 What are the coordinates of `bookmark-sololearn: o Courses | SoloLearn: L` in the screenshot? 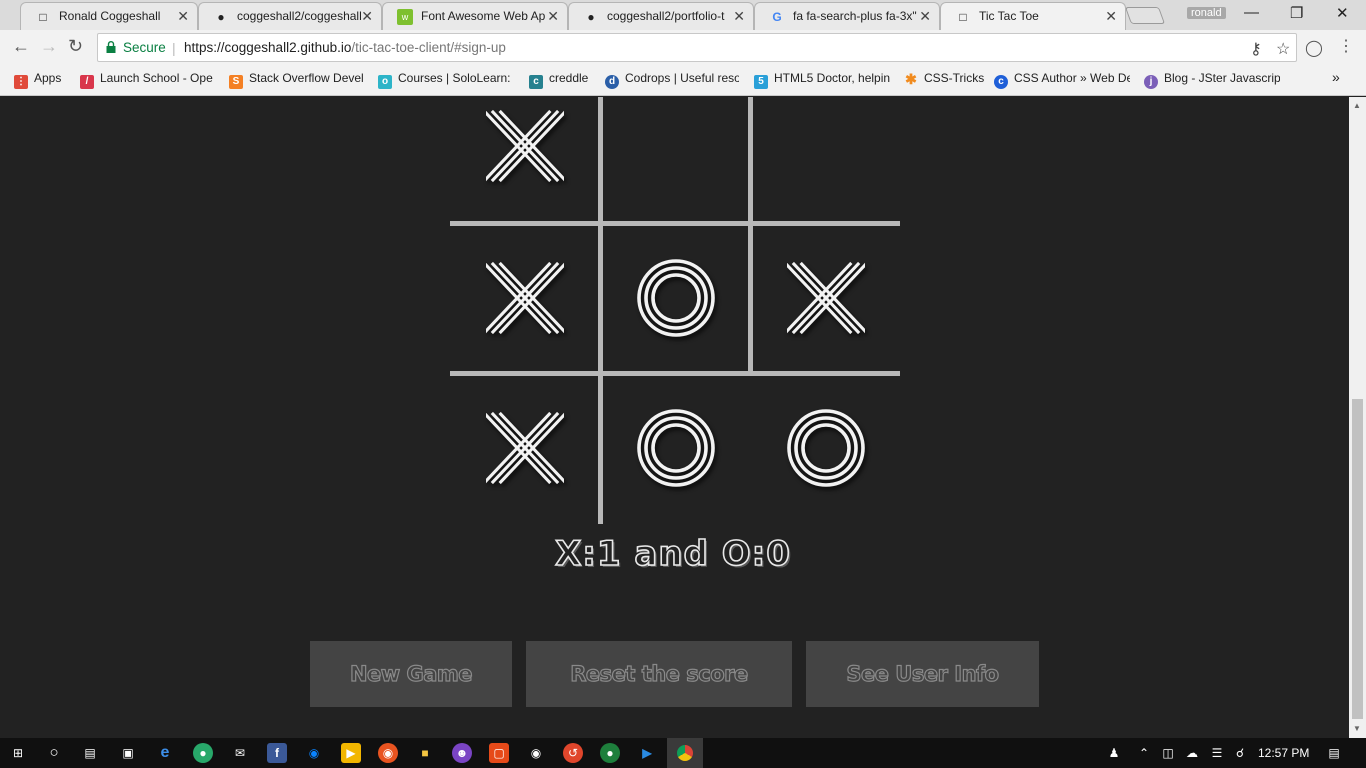 It's located at (446, 80).